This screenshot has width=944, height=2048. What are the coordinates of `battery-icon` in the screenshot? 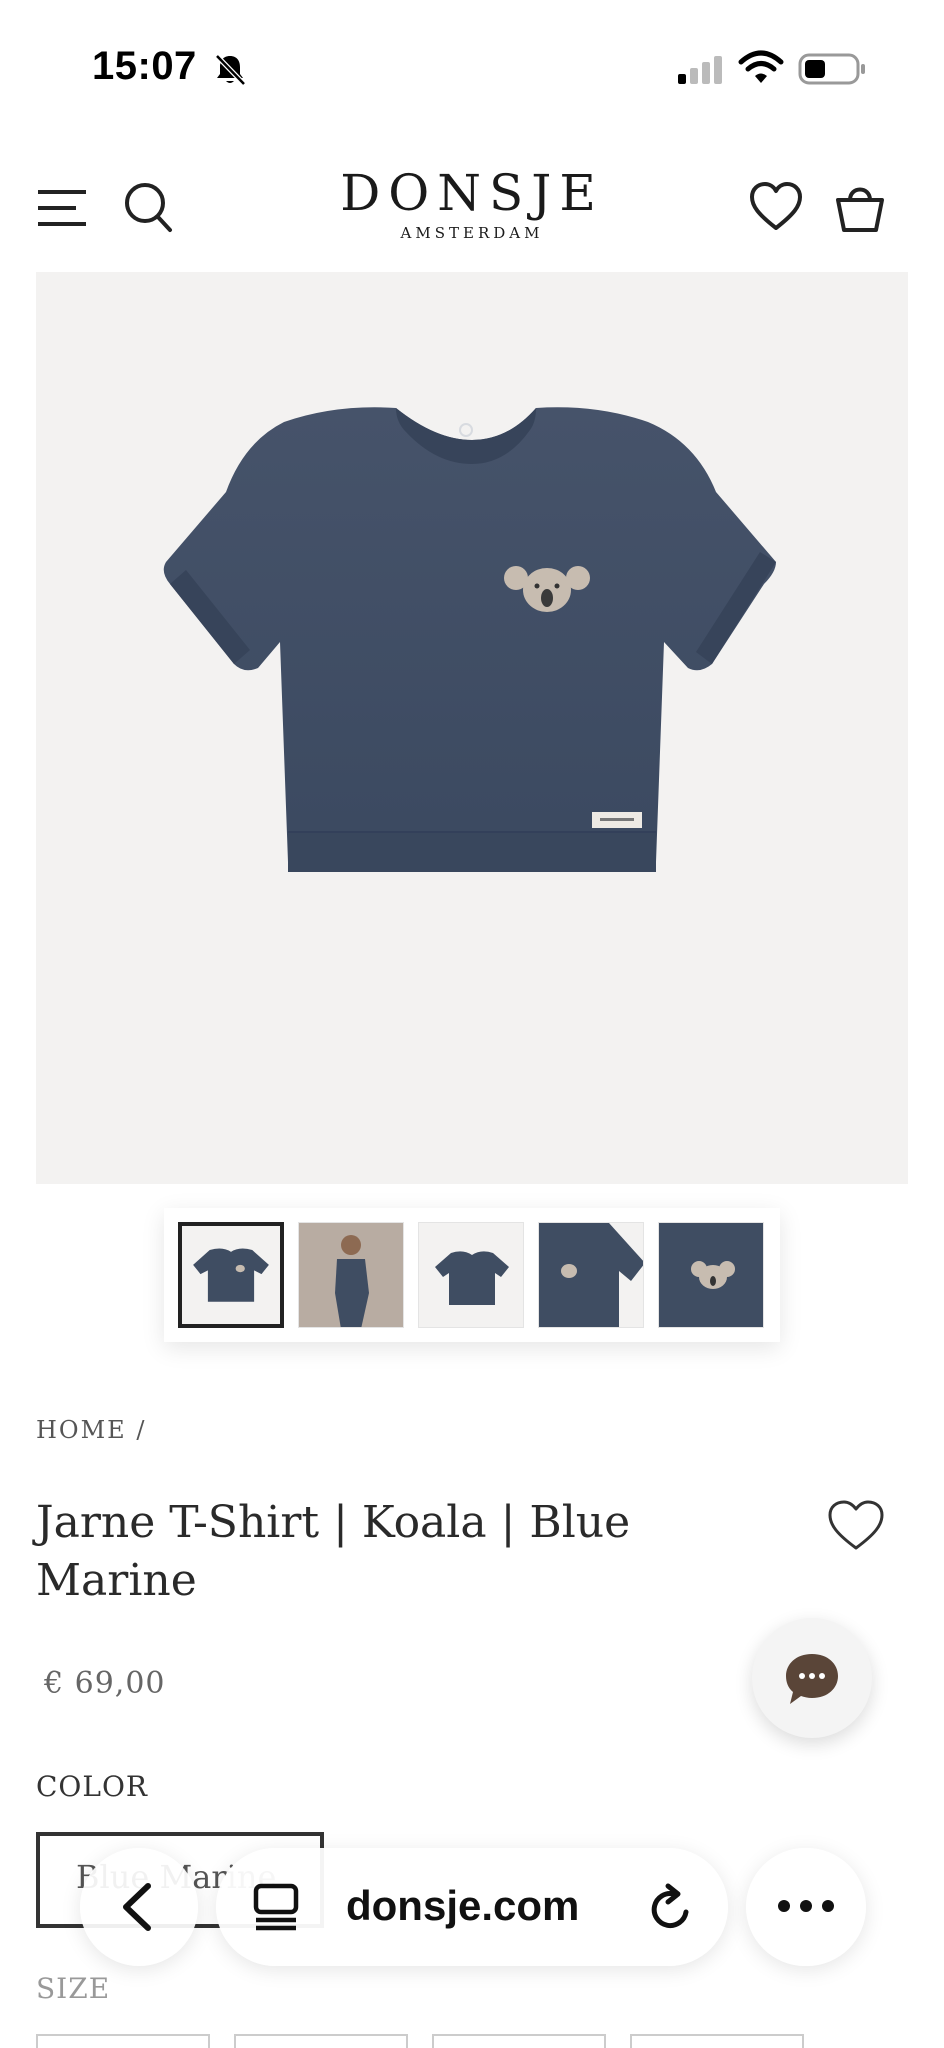 It's located at (831, 69).